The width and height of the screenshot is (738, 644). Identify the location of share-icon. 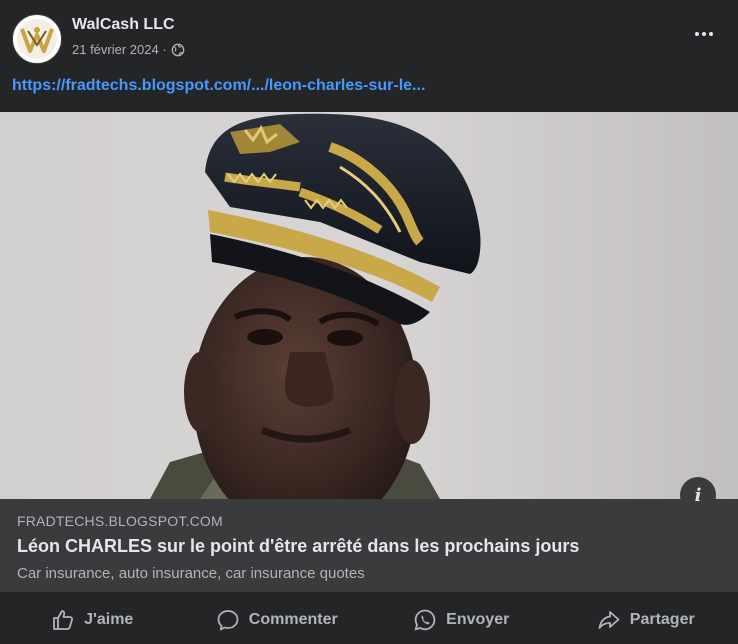
(609, 620).